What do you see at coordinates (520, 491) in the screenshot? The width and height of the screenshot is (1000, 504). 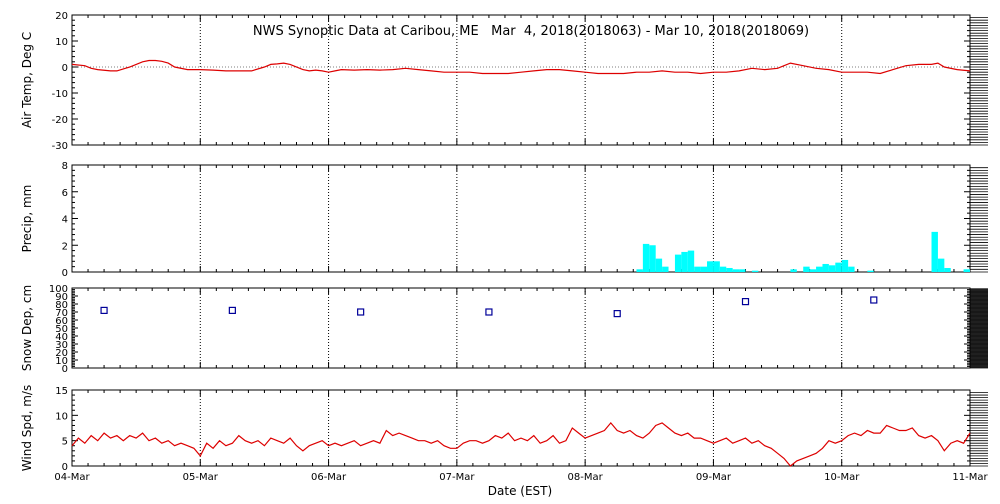 I see `x-axis-label: Date (EST)` at bounding box center [520, 491].